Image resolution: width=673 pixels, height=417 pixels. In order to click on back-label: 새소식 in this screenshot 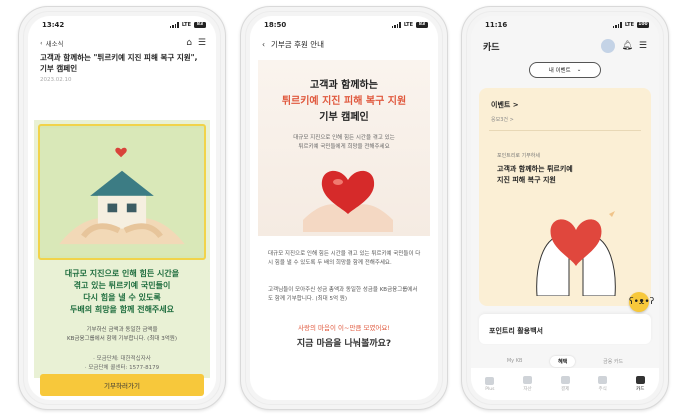, I will do `click(54, 44)`.